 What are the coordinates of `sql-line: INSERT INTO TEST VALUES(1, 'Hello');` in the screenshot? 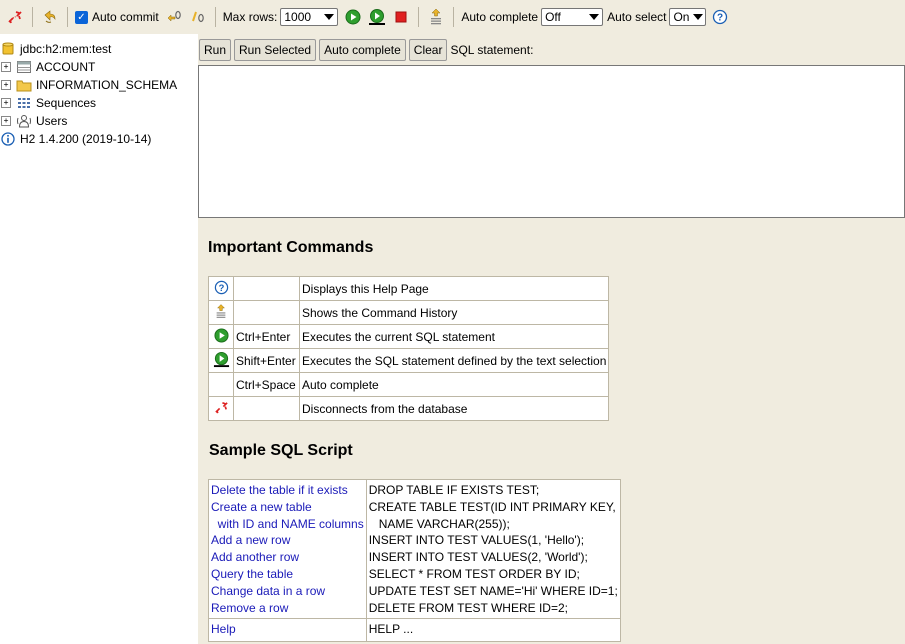 It's located at (476, 540).